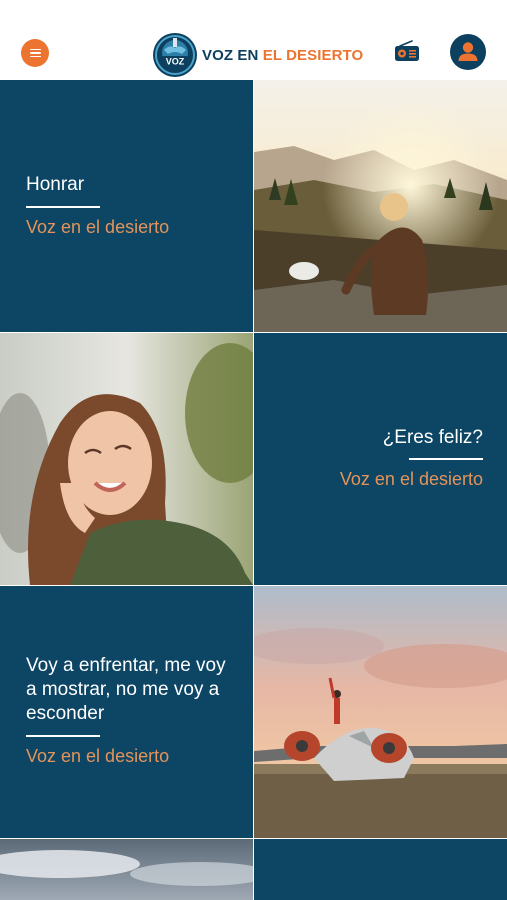  Describe the element at coordinates (35, 53) in the screenshot. I see `menu-button` at that location.